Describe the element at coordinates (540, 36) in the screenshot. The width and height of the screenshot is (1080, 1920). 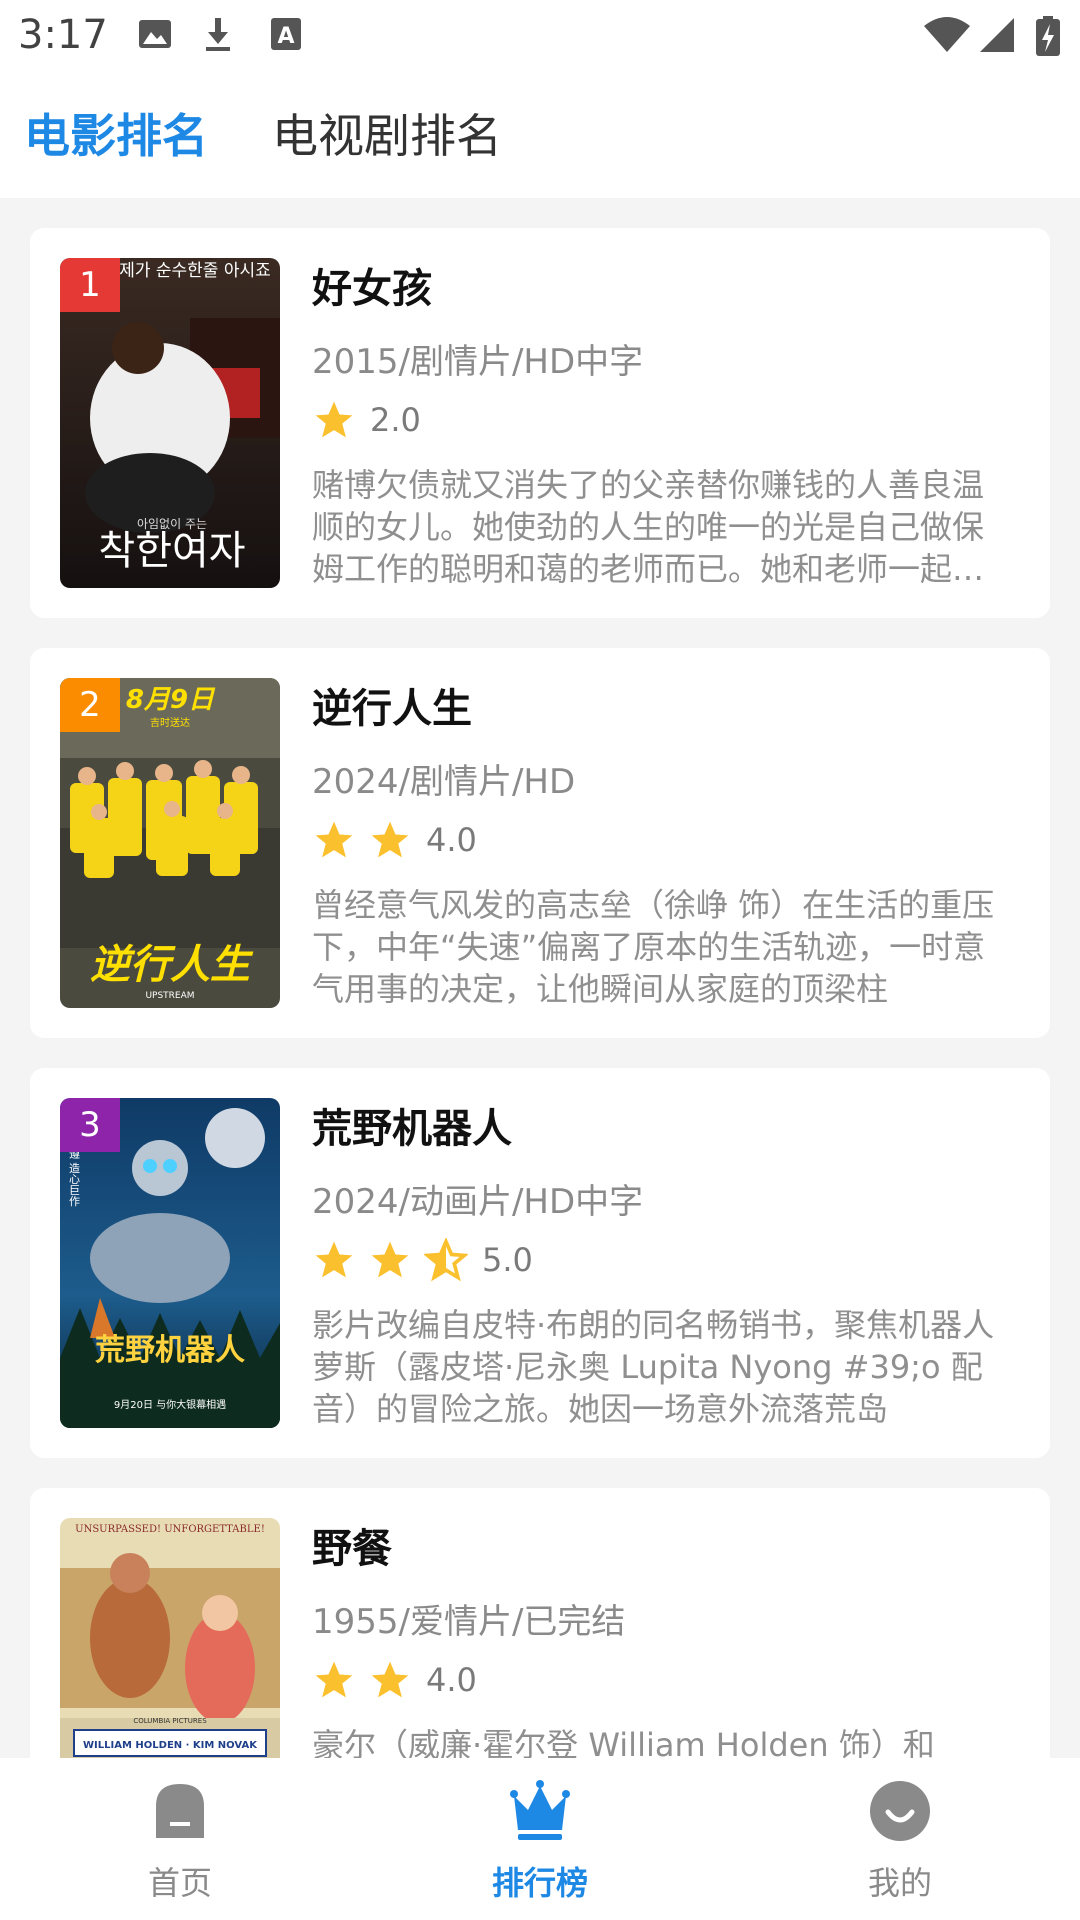
I see `status-bar: 3:17 A` at that location.